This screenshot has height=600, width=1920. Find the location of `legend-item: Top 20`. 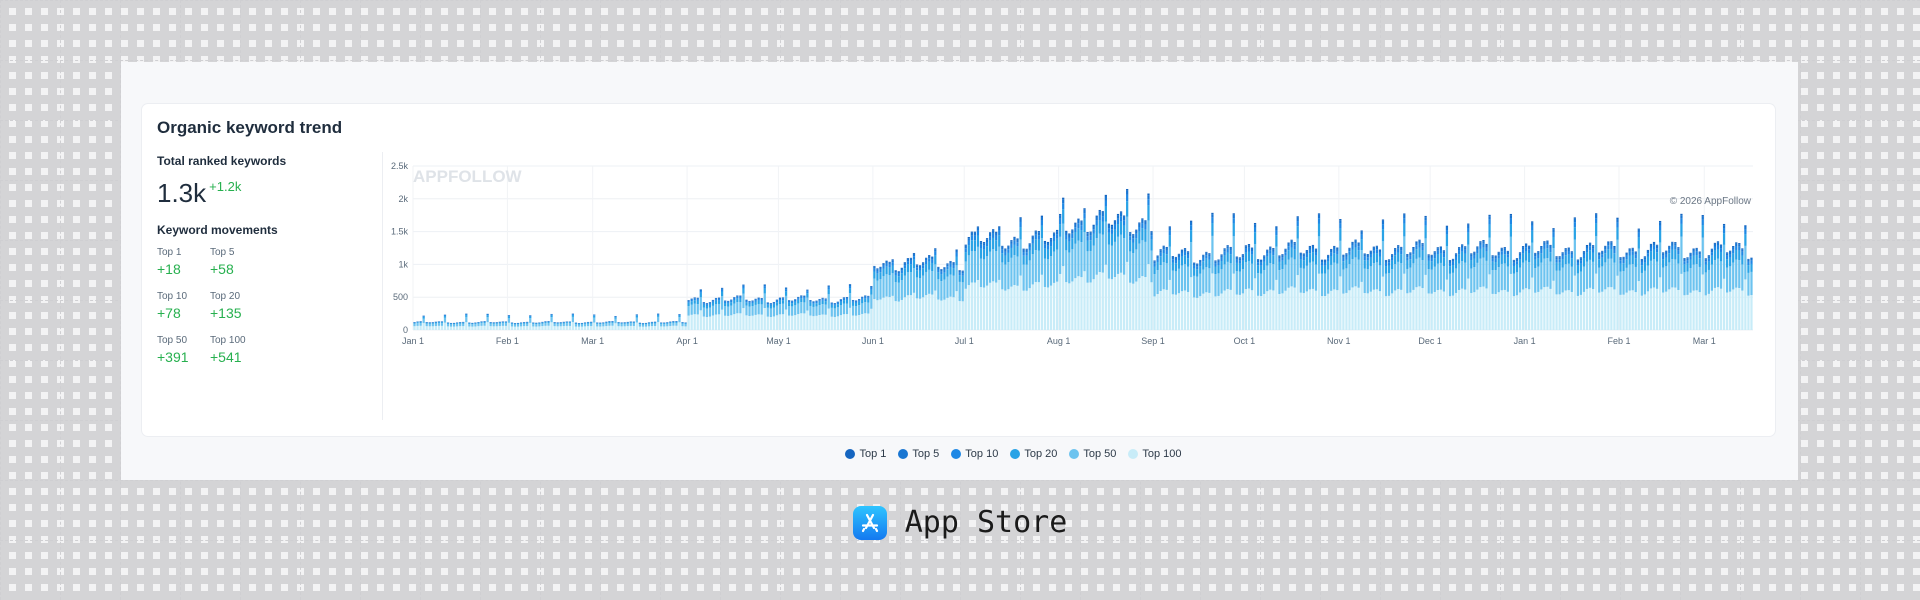

legend-item: Top 20 is located at coordinates (1033, 454).